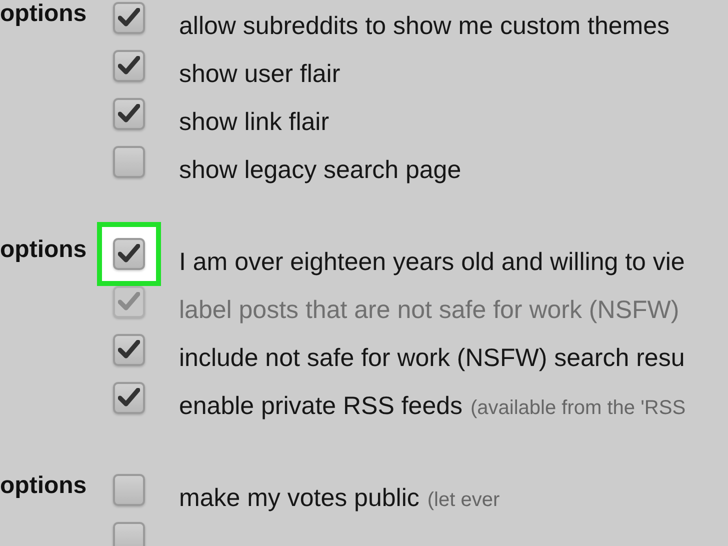  Describe the element at coordinates (429, 310) in the screenshot. I see `option-label: label posts that are not safe for work (NSFW)` at that location.